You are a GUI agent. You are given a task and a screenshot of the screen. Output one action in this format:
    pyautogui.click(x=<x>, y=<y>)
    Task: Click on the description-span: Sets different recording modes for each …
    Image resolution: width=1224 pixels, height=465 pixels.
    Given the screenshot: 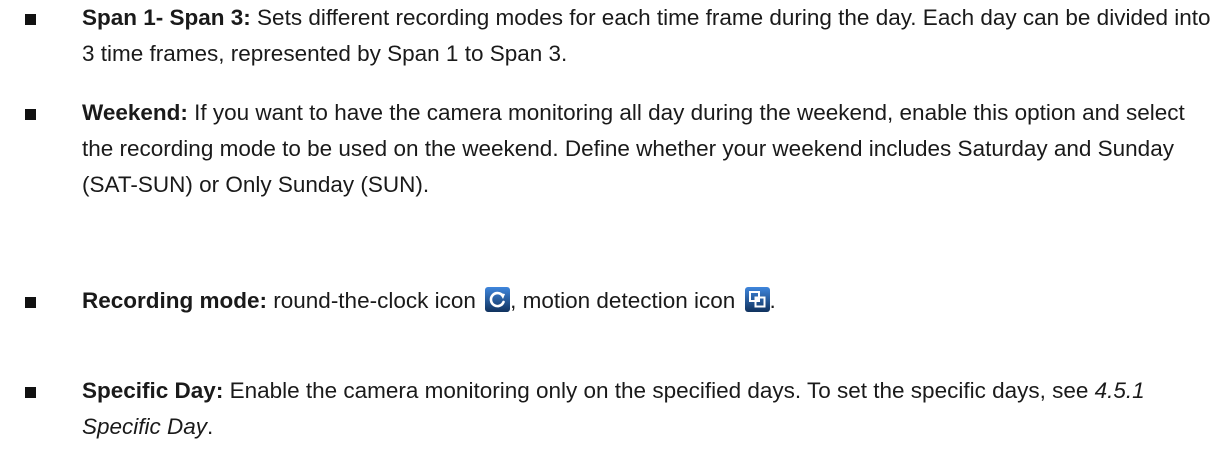 What is the action you would take?
    pyautogui.click(x=646, y=35)
    